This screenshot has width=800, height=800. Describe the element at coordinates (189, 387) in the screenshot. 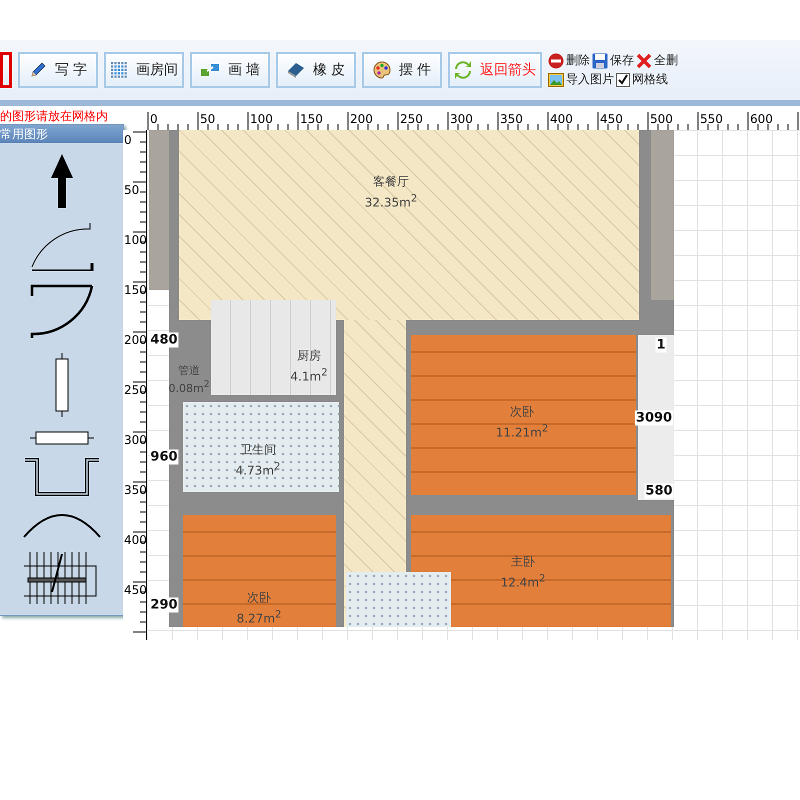

I see `room-area: 0.08m$^{2}$` at that location.